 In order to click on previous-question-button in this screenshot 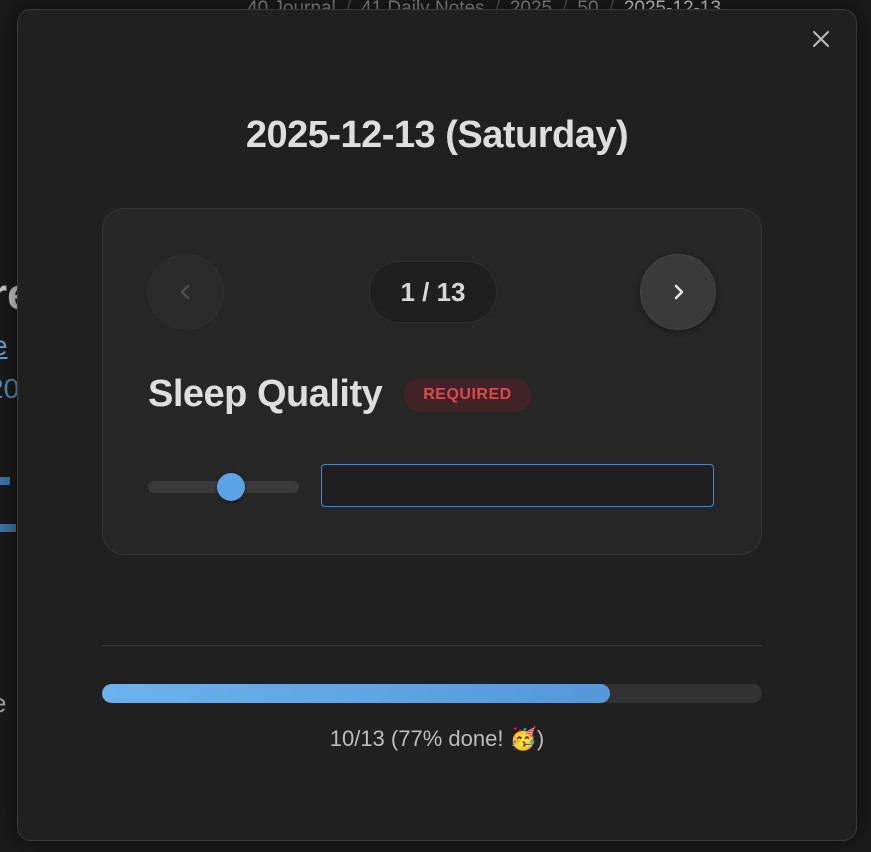, I will do `click(186, 292)`.